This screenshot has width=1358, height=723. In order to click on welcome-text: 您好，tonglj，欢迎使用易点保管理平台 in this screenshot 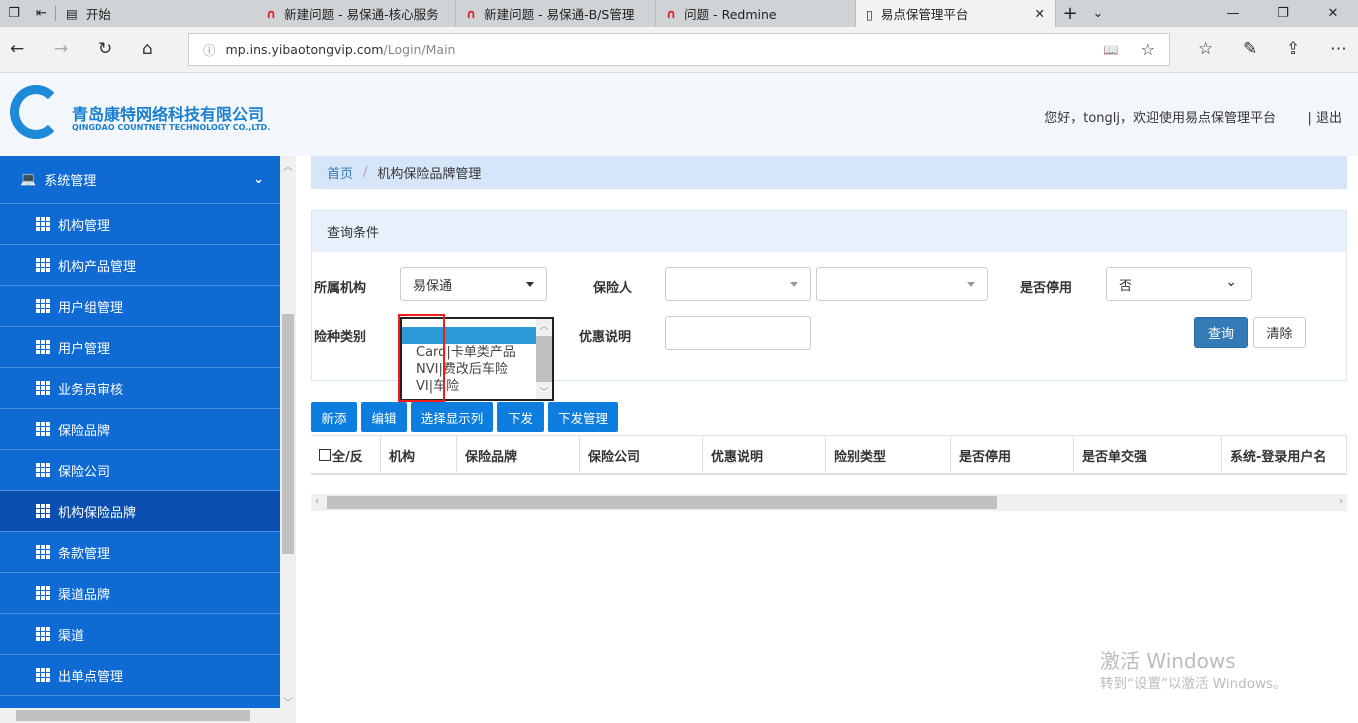, I will do `click(1160, 118)`.